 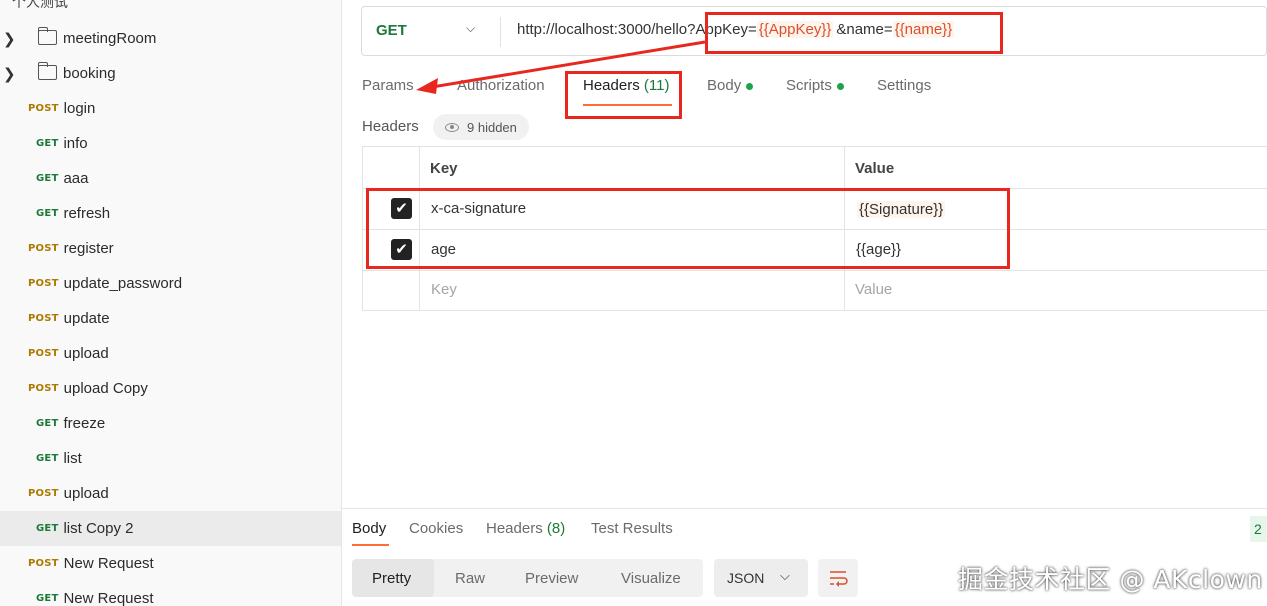 I want to click on sidebar-request: GET info, so click(x=170, y=143).